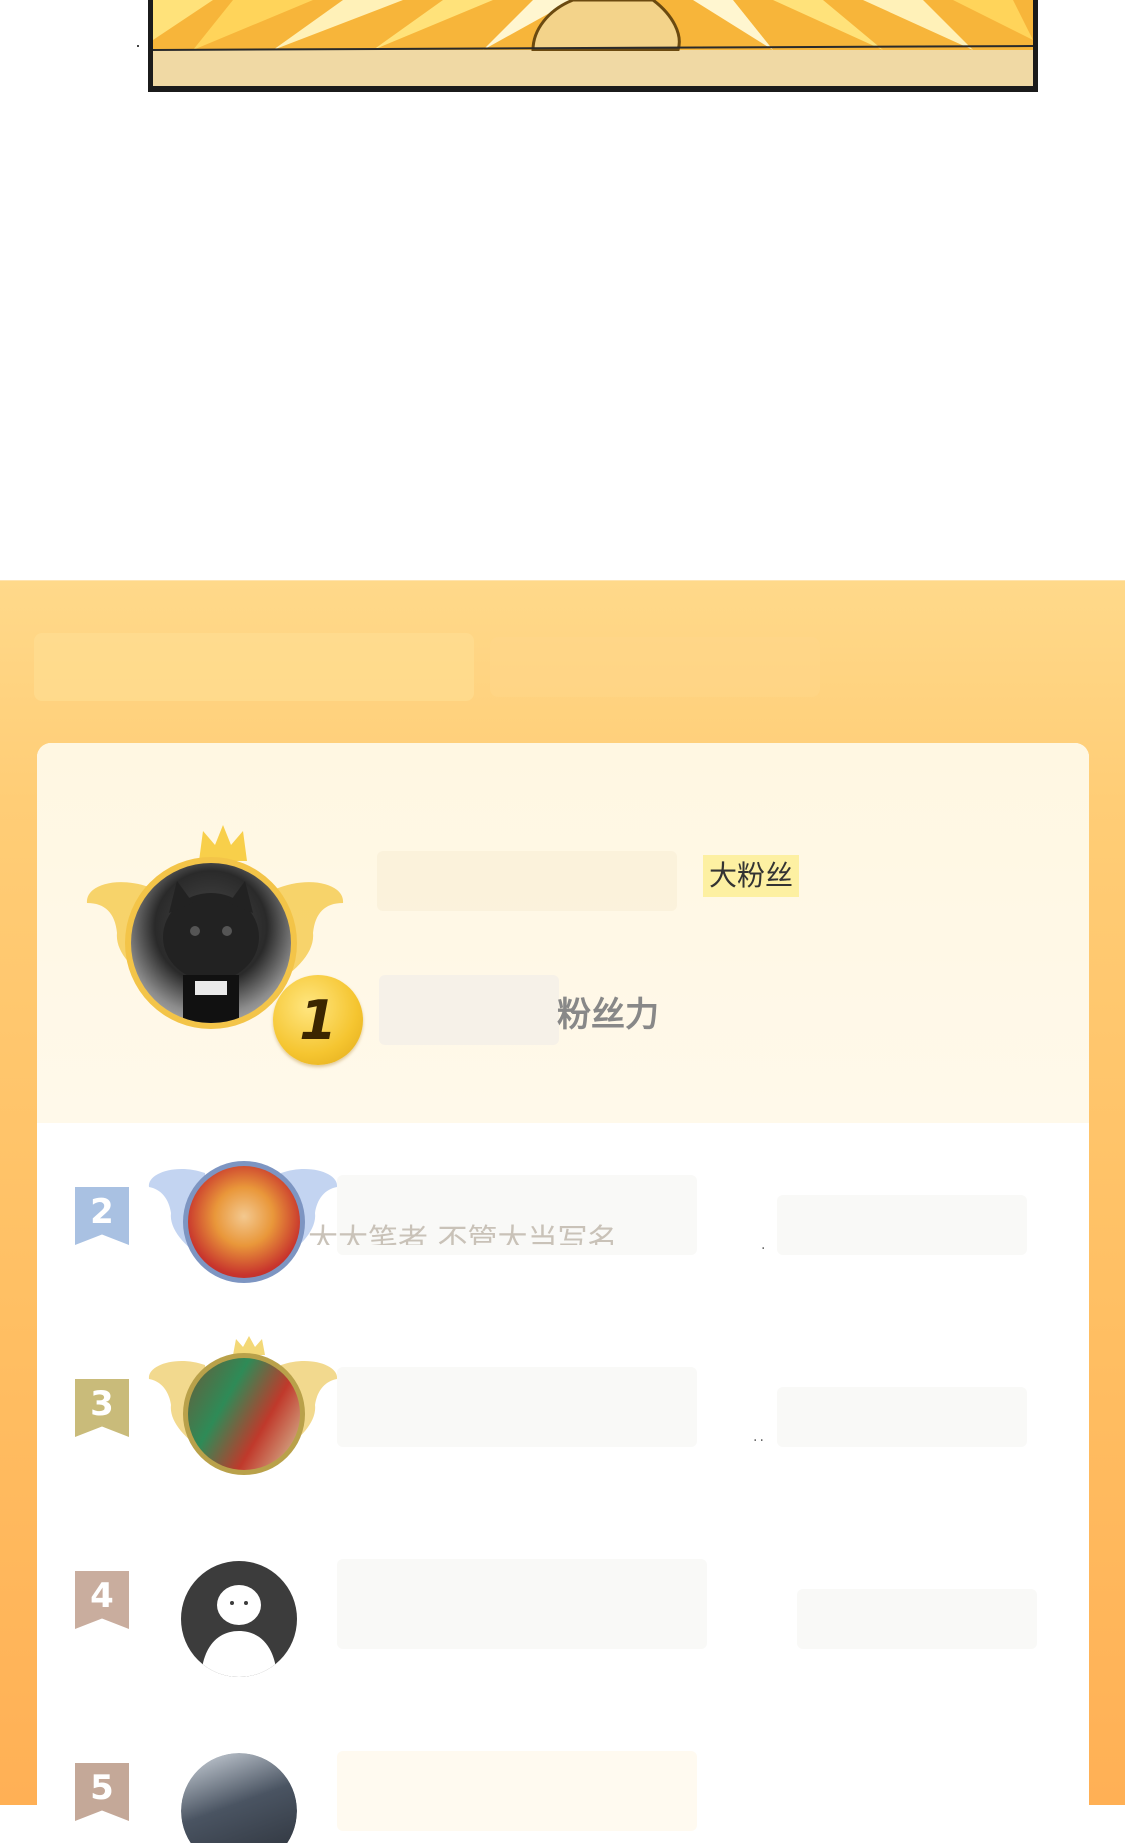 This screenshot has height=1843, width=1125. I want to click on rank-3-avatar-group, so click(242, 1410).